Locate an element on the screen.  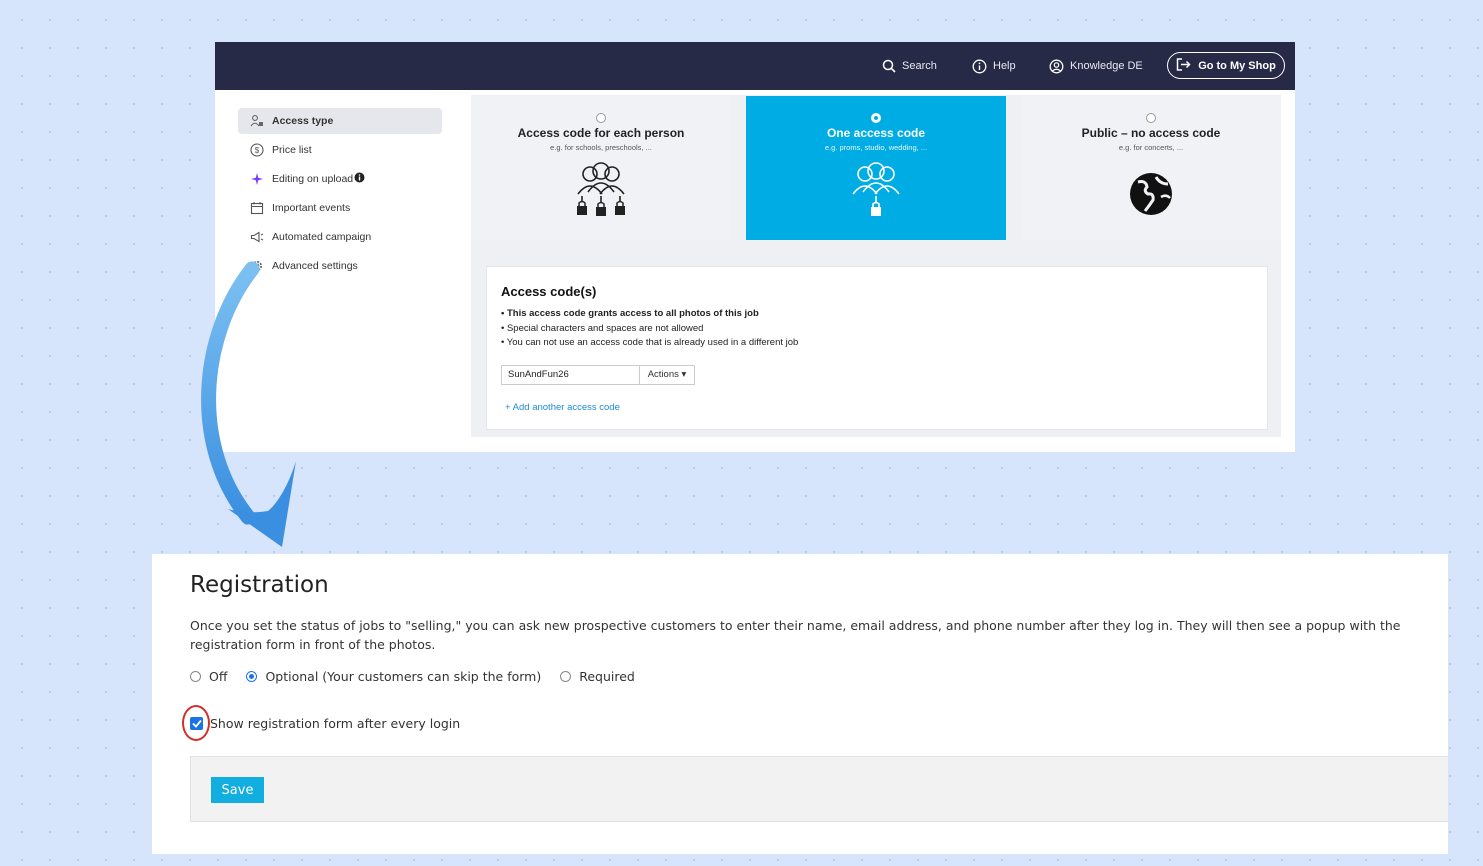
option-label: Off is located at coordinates (218, 676).